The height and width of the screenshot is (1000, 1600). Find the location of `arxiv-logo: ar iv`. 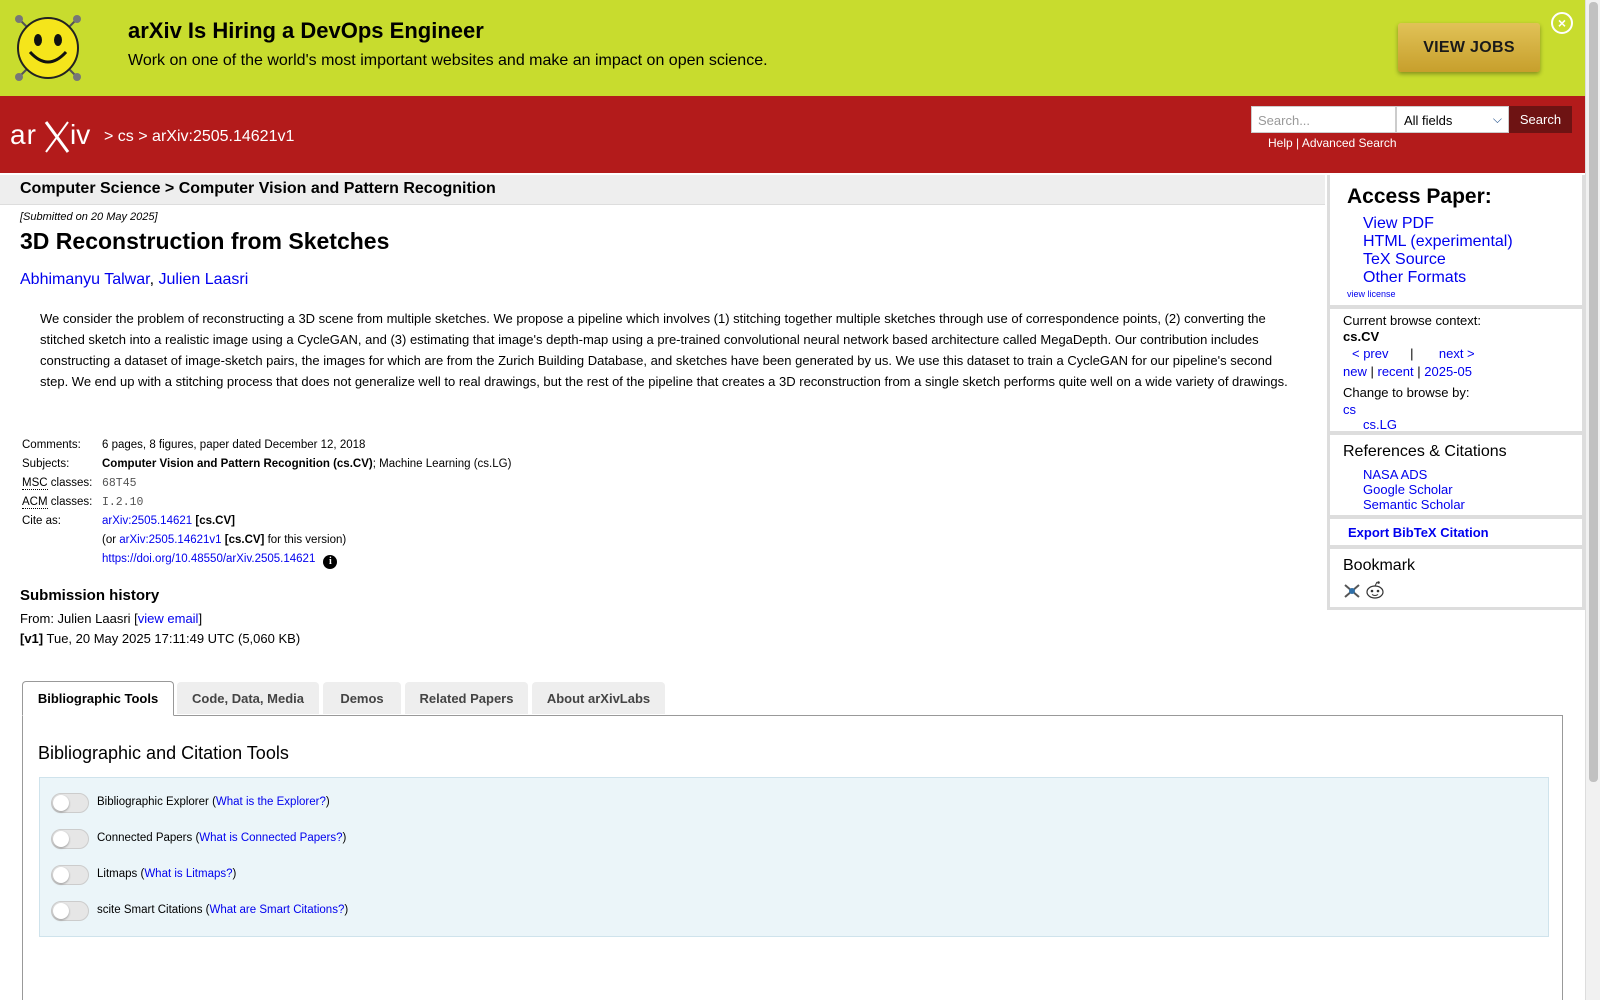

arxiv-logo: ar iv is located at coordinates (56, 136).